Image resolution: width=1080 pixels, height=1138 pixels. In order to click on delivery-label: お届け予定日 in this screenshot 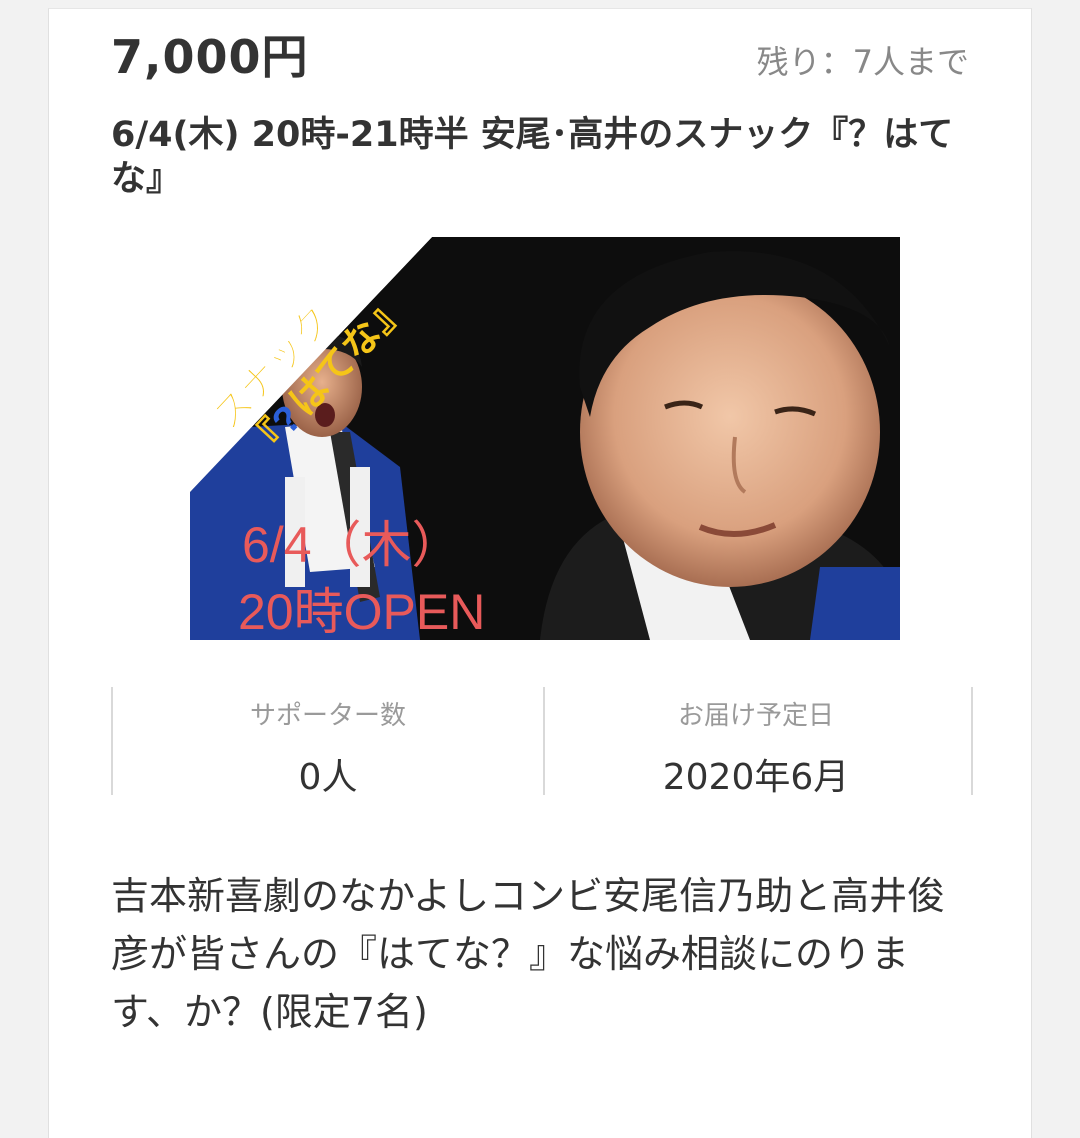, I will do `click(755, 716)`.